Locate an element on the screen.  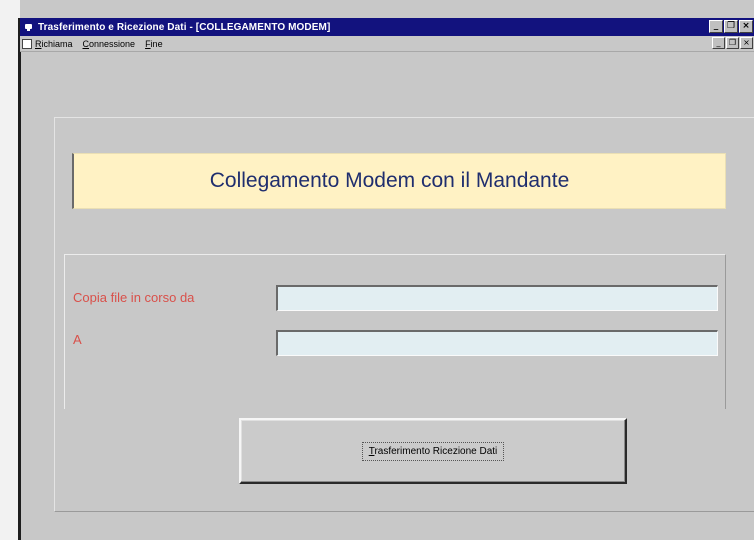
minimize-button: _ is located at coordinates (716, 26).